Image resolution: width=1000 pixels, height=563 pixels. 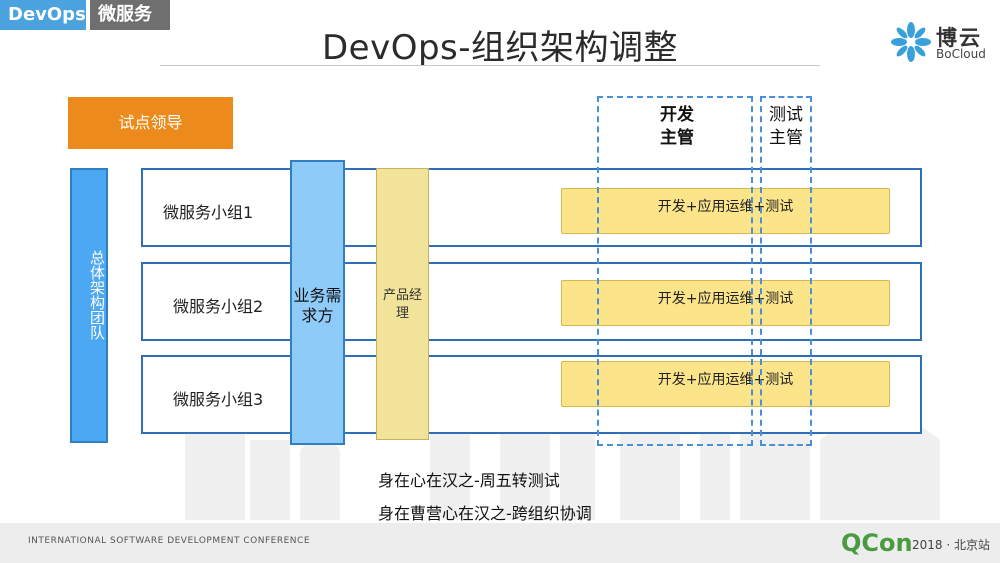 I want to click on group-label: 微服务小组2, so click(x=218, y=306).